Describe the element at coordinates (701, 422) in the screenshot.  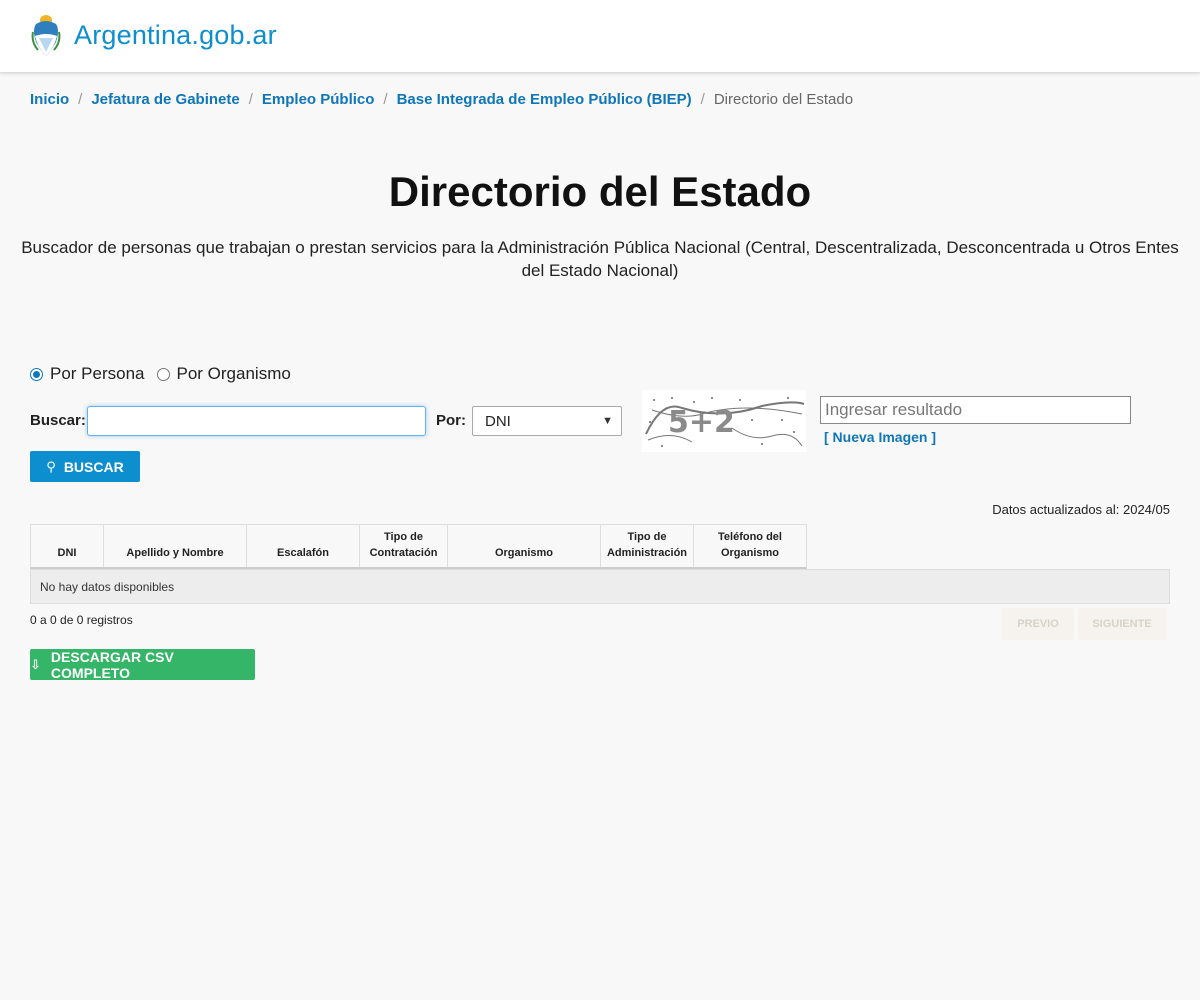
I see `captcha-text: 5+2` at that location.